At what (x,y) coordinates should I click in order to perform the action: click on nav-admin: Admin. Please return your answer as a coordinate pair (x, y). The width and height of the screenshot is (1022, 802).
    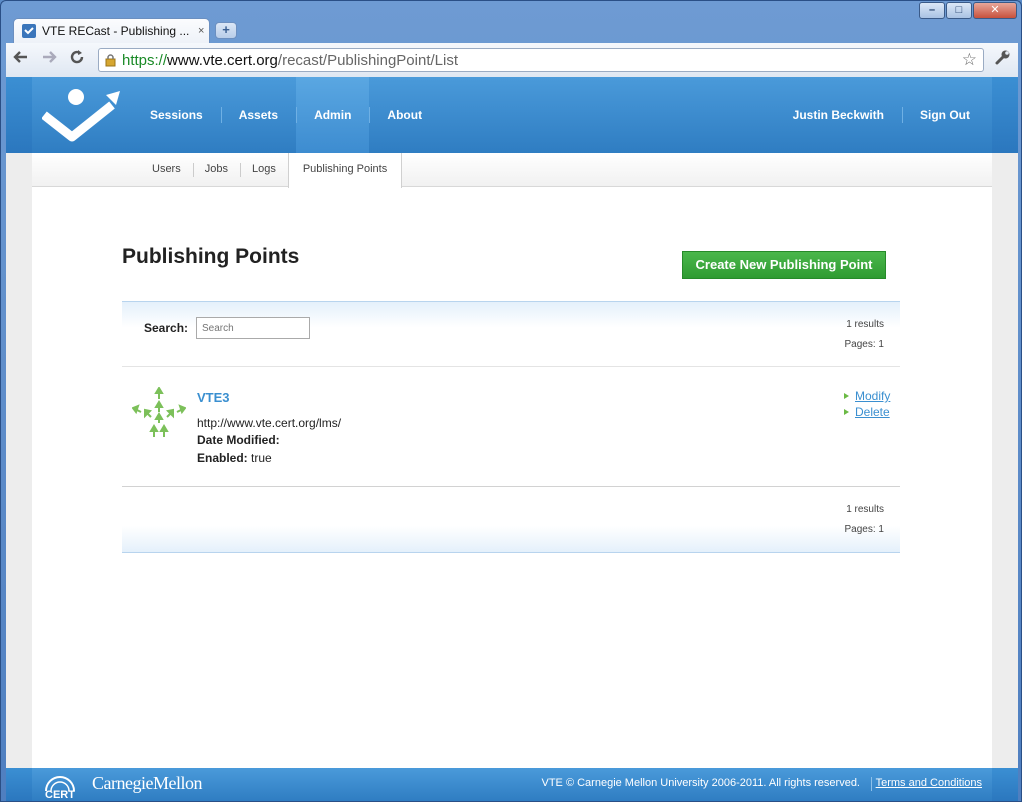
    Looking at the image, I should click on (333, 115).